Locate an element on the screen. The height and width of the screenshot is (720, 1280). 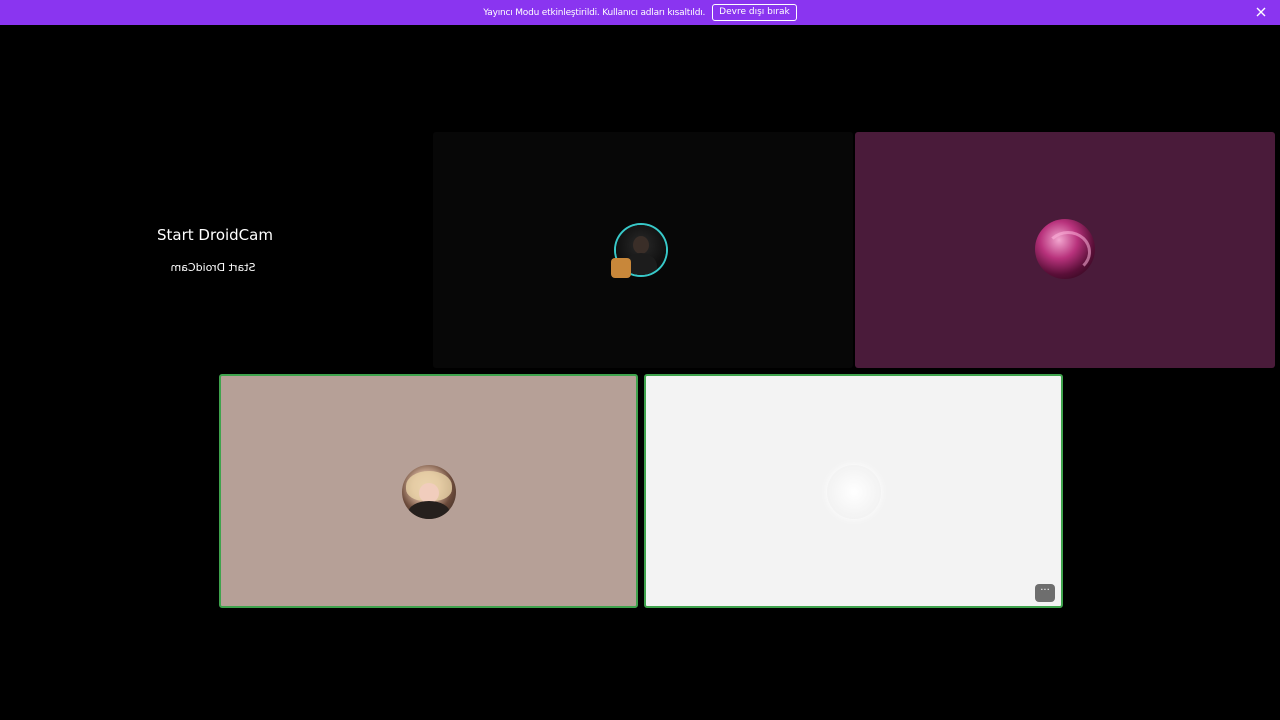
close-icon is located at coordinates (1261, 12).